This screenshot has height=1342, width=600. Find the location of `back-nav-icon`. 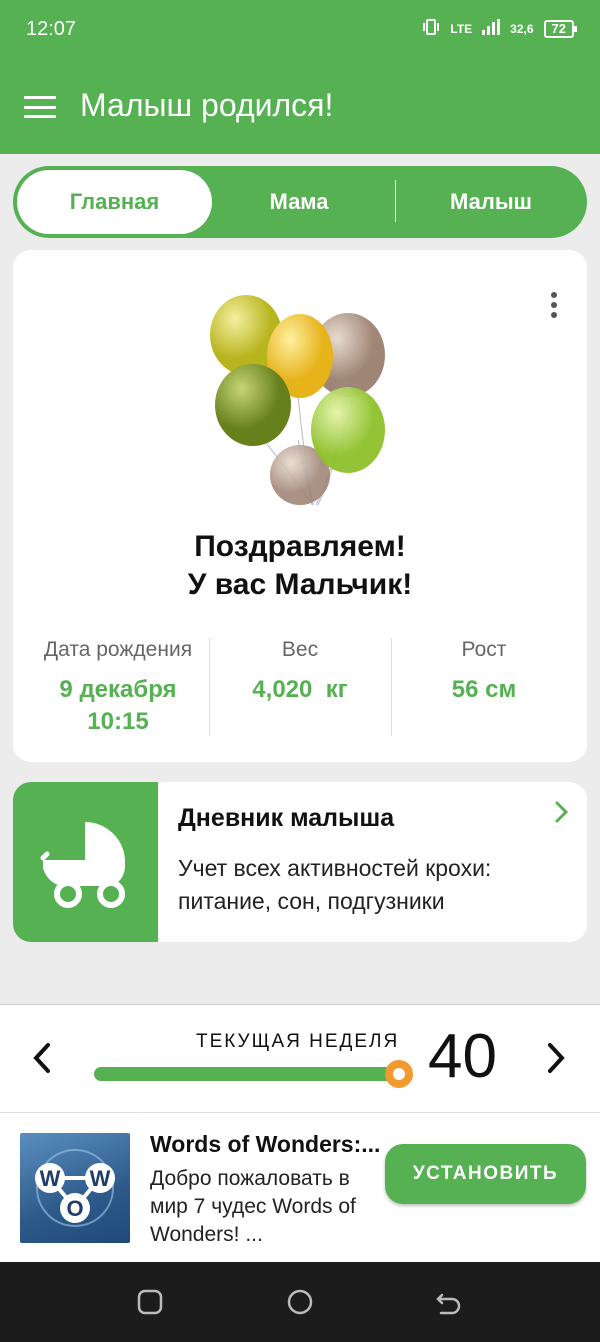

back-nav-icon is located at coordinates (449, 1304).